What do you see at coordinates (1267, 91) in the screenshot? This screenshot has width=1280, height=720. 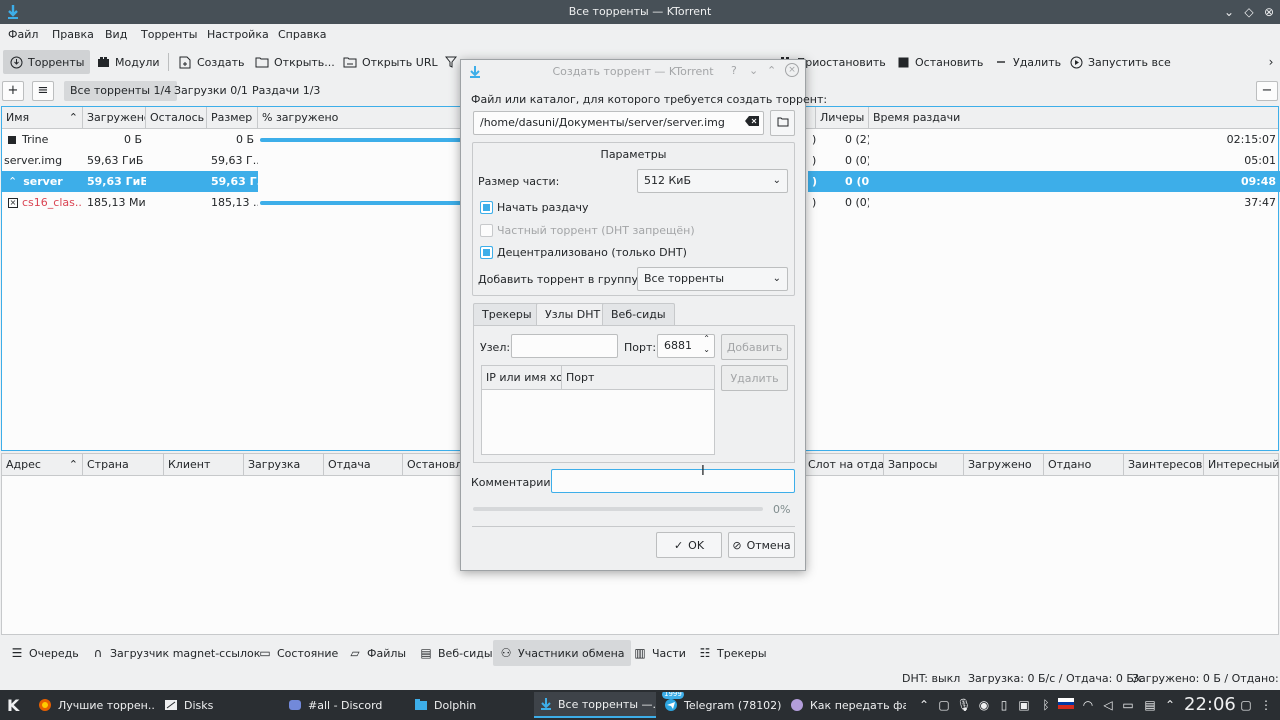 I see `remove-group-button: −` at bounding box center [1267, 91].